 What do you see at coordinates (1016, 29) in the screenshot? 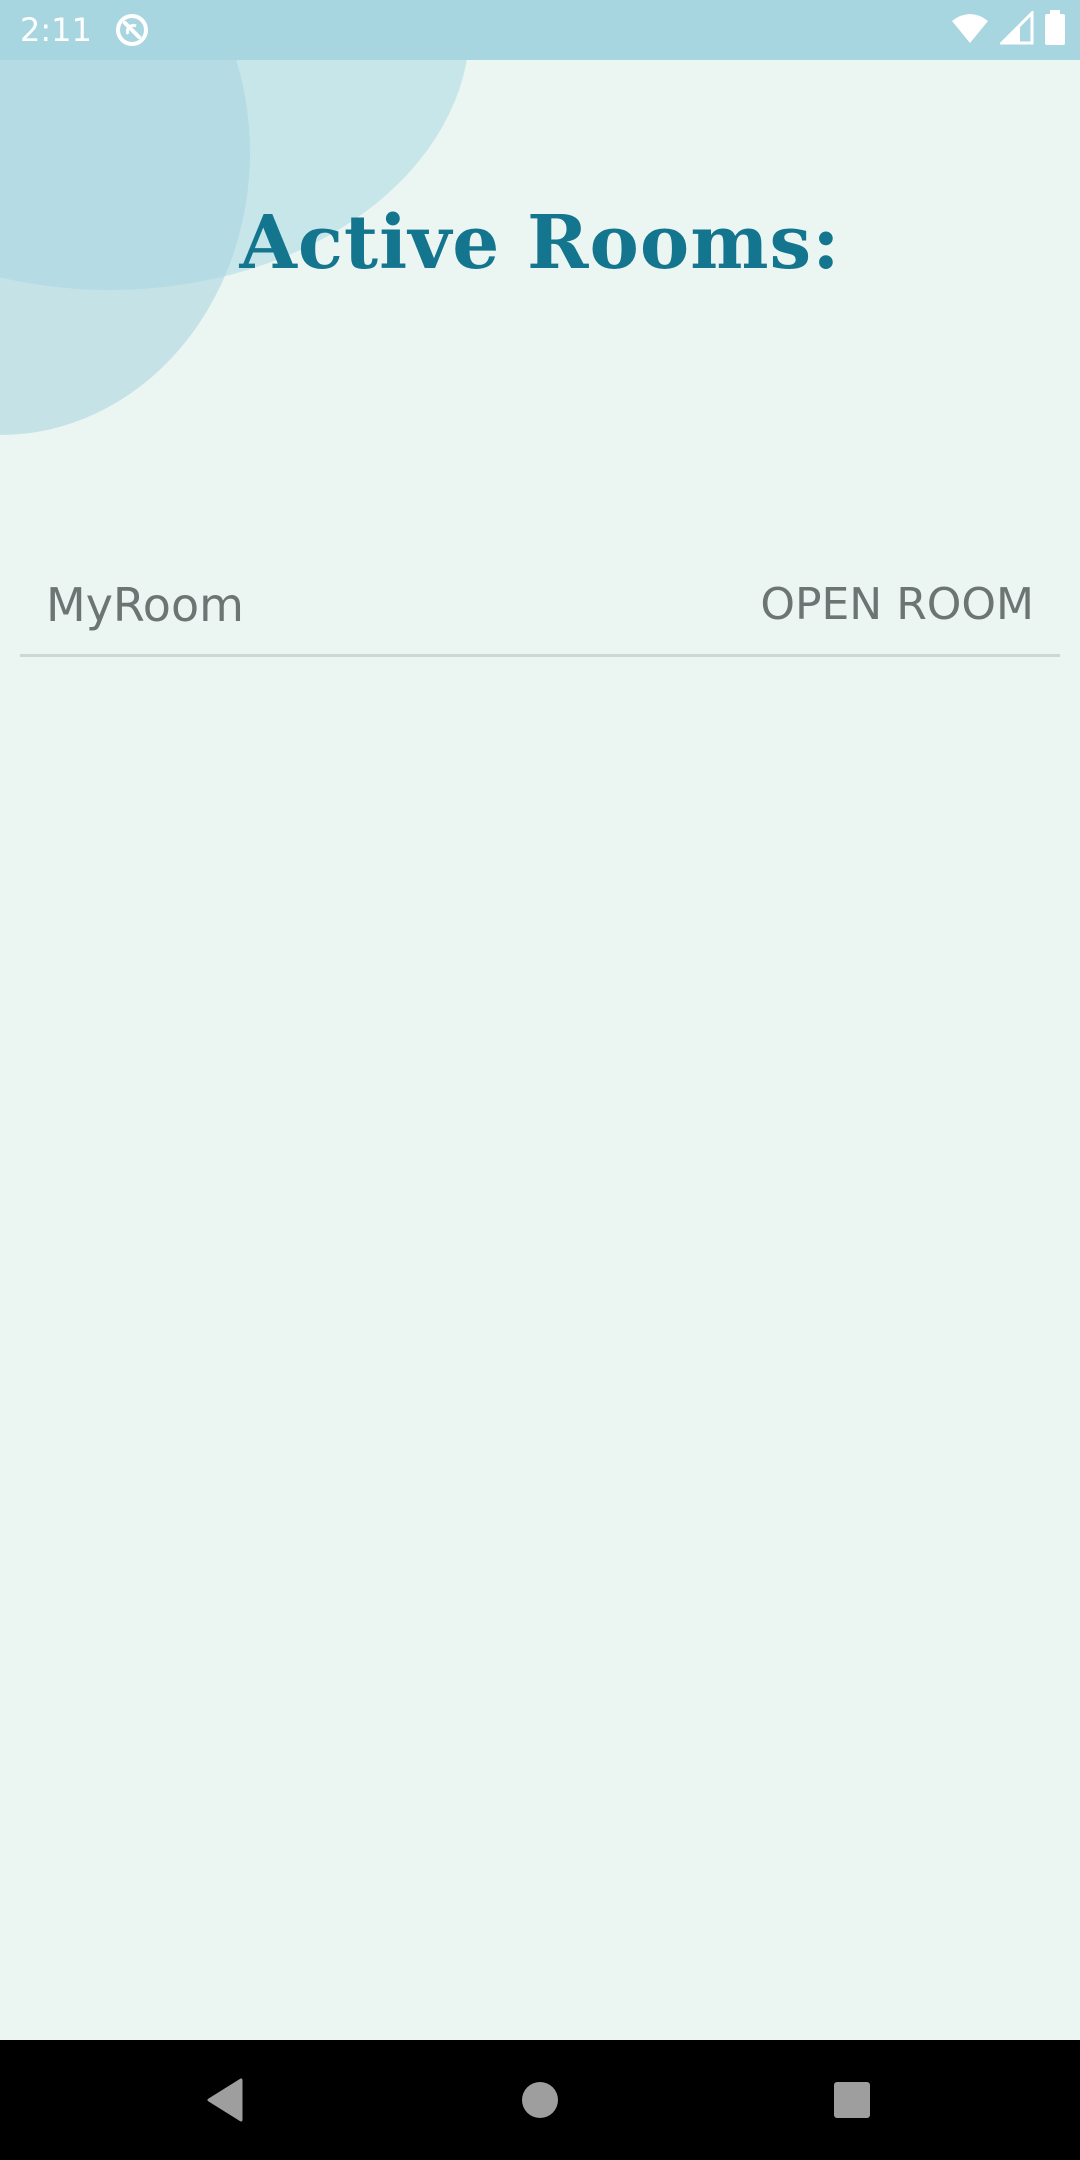
I see `cell-signal-icon` at bounding box center [1016, 29].